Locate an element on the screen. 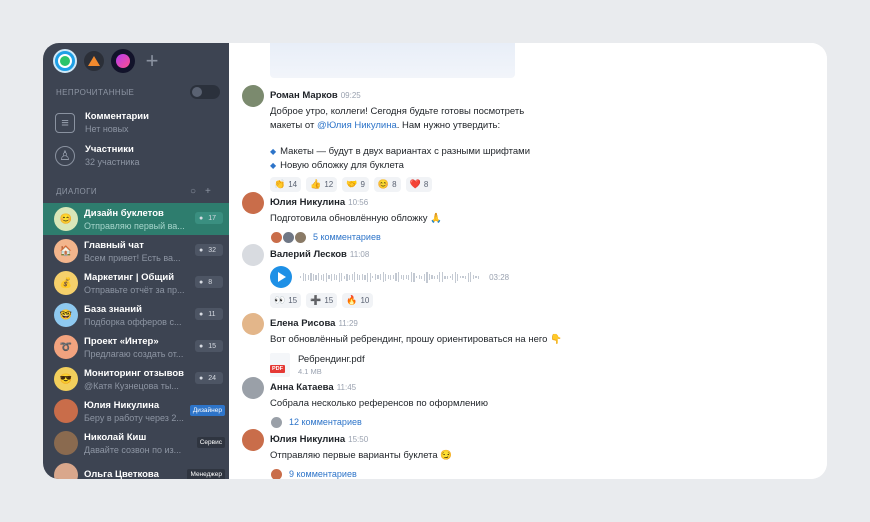  file-attachment: PDF Ребрендинг.pdf 4.1 MB is located at coordinates (540, 364).